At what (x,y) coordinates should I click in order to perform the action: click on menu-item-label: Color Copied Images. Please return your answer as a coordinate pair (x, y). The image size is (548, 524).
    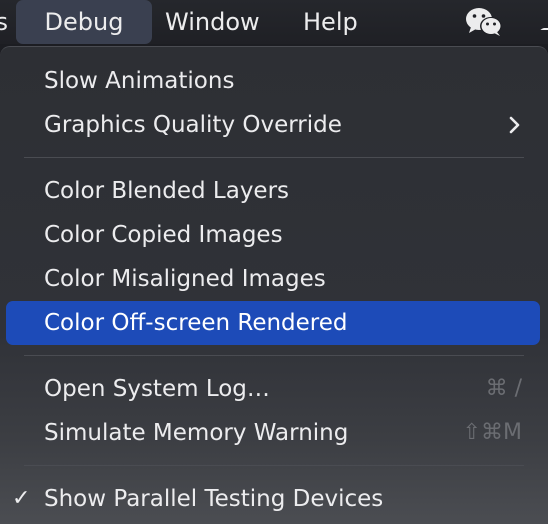
    Looking at the image, I should click on (163, 235).